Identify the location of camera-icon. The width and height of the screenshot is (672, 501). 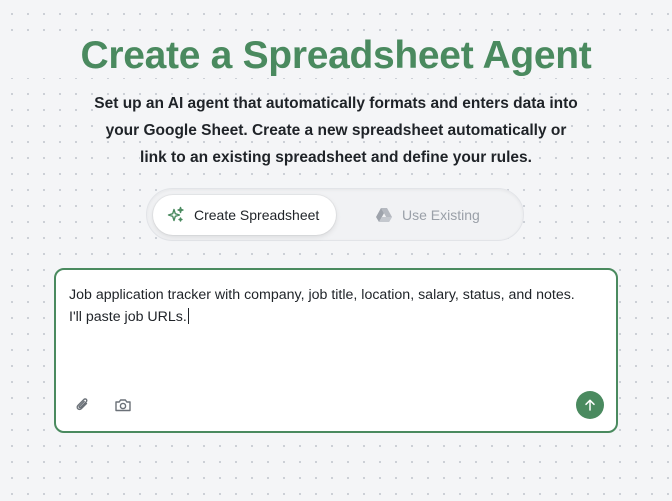
(123, 405).